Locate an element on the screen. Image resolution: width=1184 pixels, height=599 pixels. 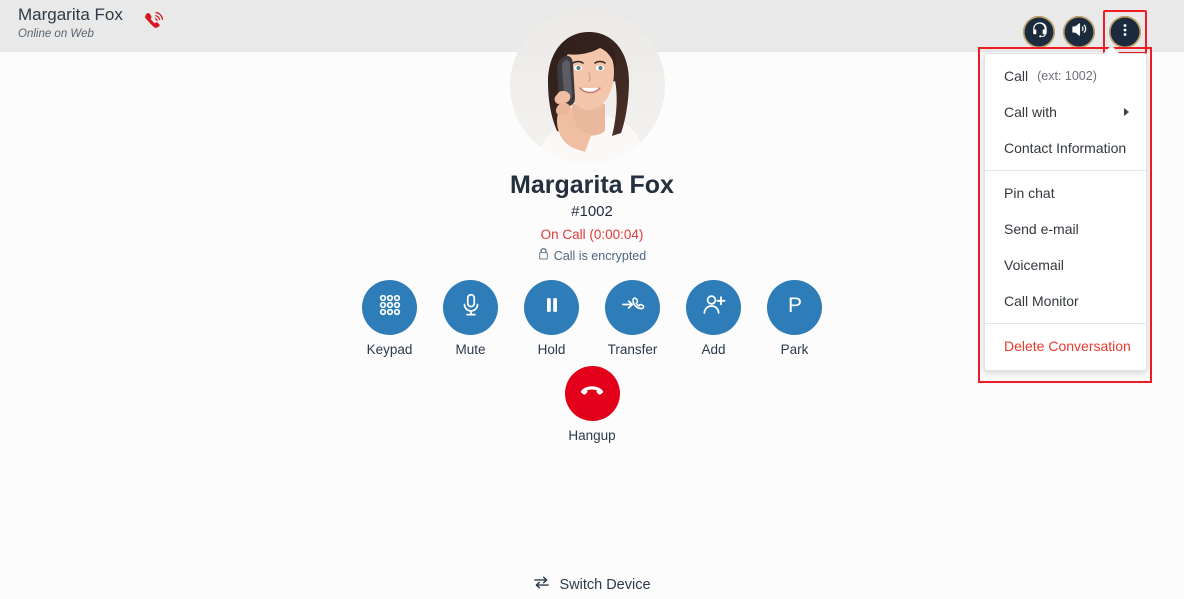
contact-presence: Online on Web is located at coordinates (56, 34).